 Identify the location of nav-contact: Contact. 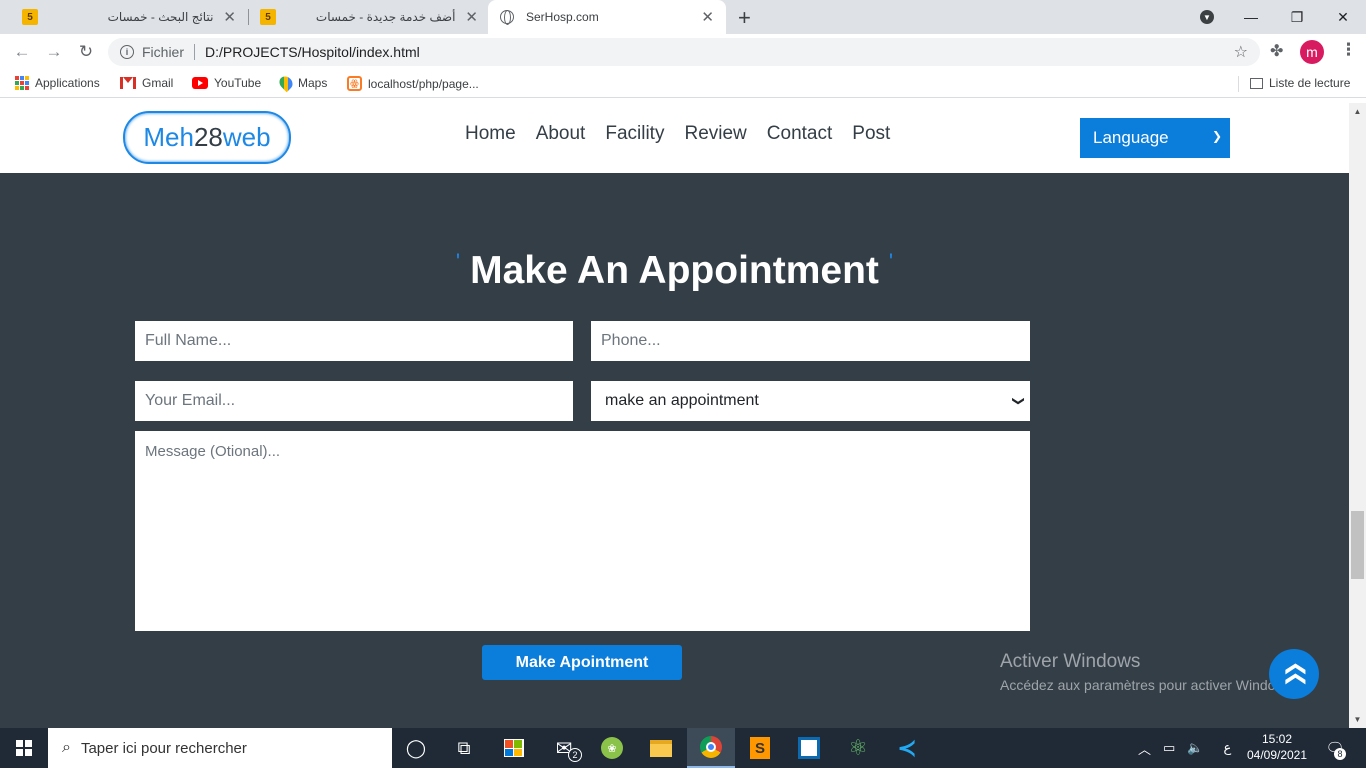
(799, 134).